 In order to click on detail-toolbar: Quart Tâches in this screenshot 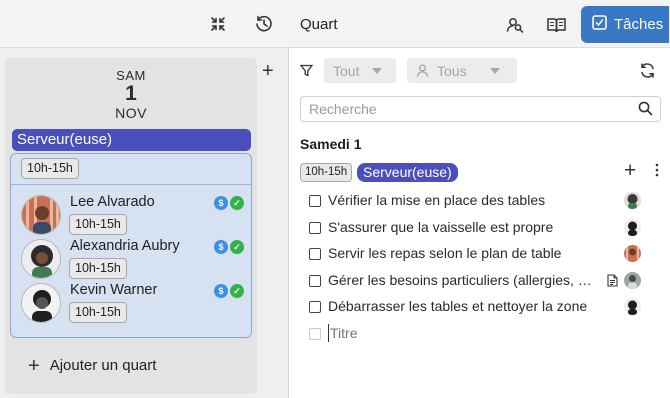, I will do `click(479, 24)`.